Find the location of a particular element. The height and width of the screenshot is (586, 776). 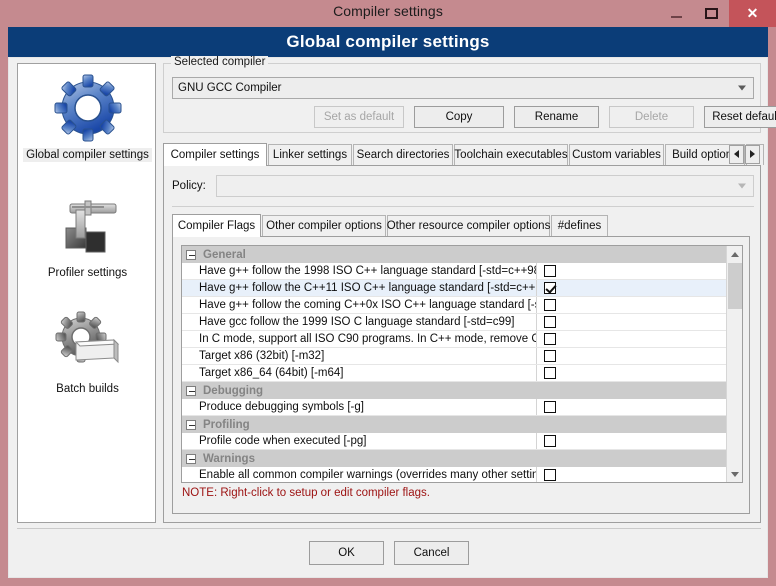

tab-custom-variables: Custom variables is located at coordinates (616, 154).